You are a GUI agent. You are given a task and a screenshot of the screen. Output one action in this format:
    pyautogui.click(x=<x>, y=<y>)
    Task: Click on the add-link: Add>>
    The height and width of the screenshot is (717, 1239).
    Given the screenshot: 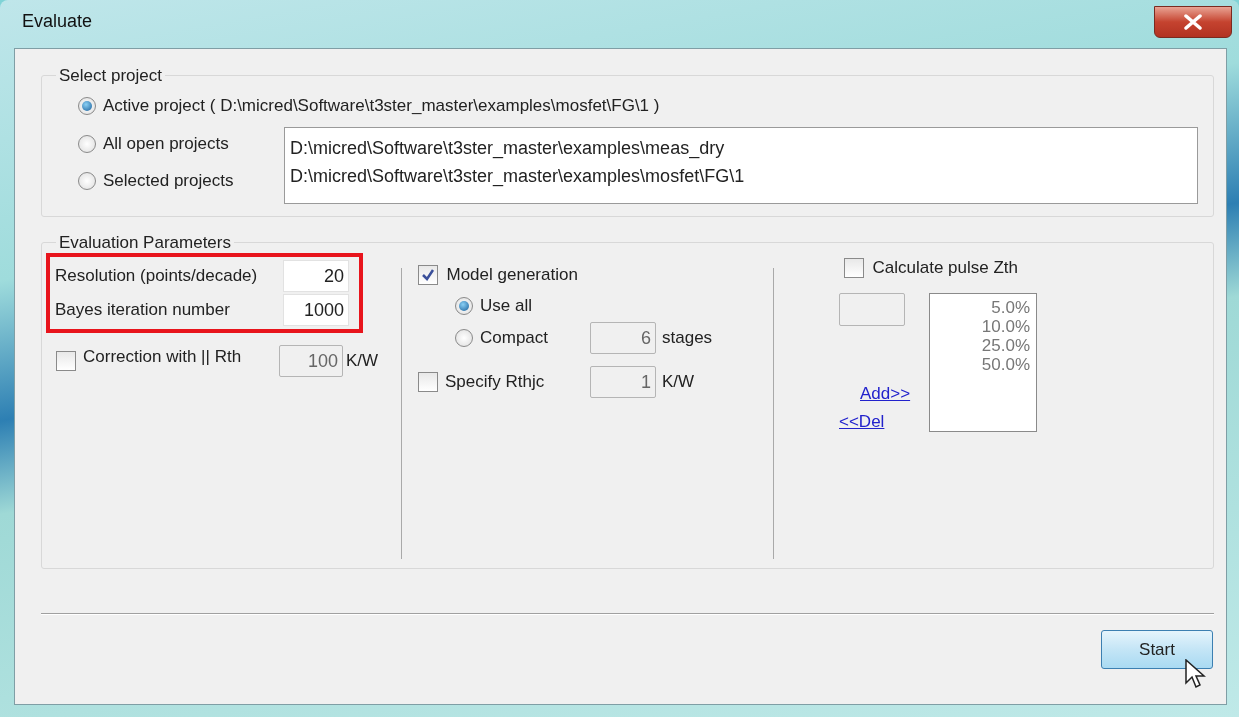 What is the action you would take?
    pyautogui.click(x=894, y=393)
    